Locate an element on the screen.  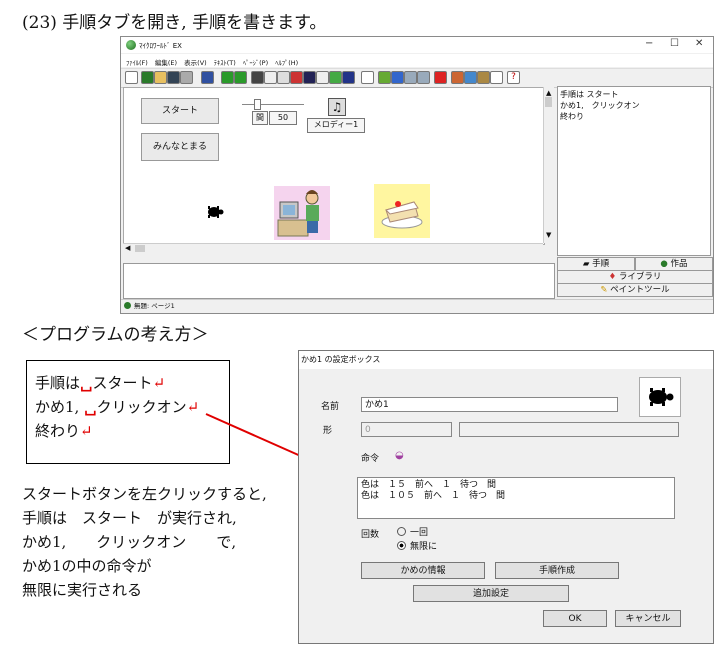
count-label: 回数 is located at coordinates (370, 535).